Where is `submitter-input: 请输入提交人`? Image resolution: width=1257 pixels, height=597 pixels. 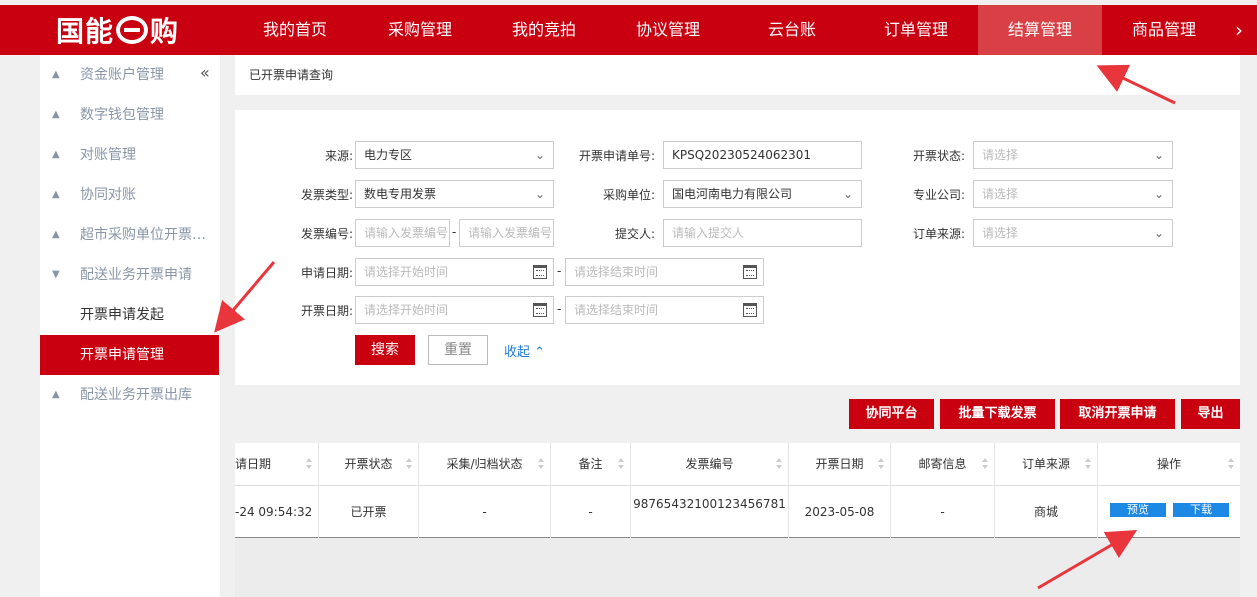 submitter-input: 请输入提交人 is located at coordinates (762, 233).